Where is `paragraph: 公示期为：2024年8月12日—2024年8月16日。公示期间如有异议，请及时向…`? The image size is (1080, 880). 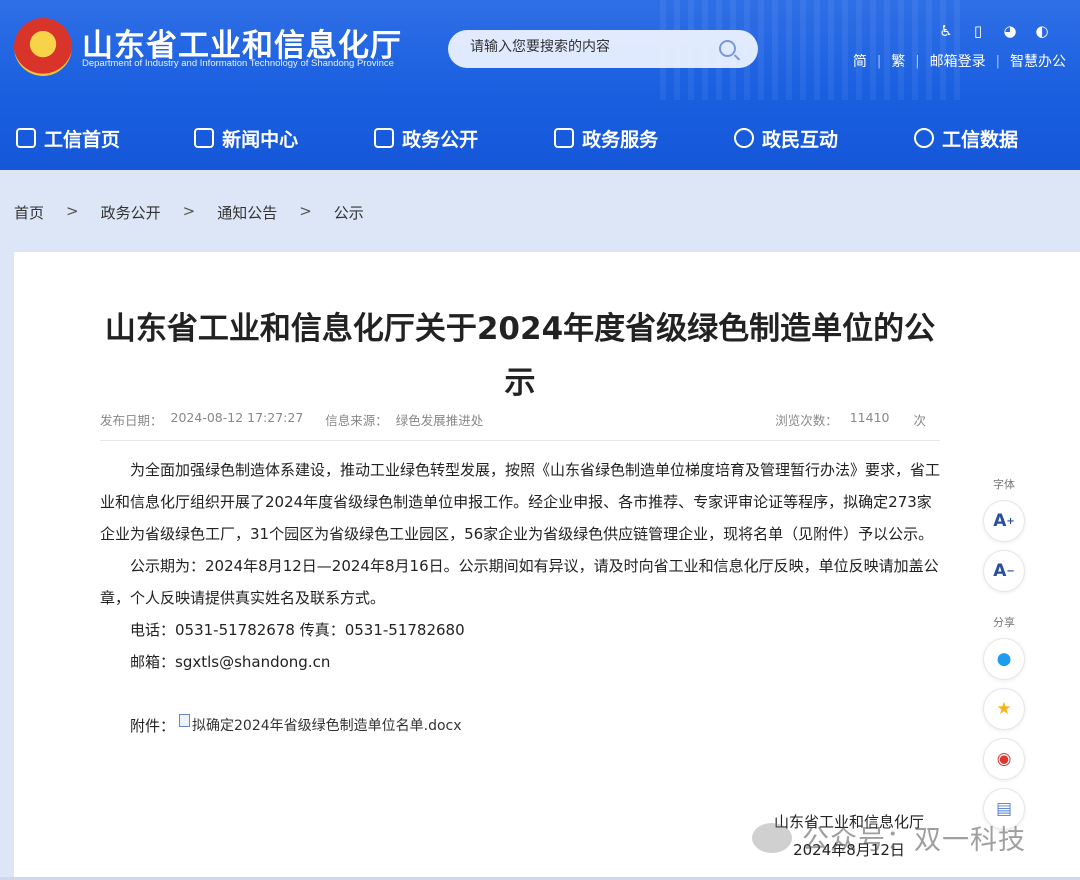
paragraph: 公示期为：2024年8月12日—2024年8月16日。公示期间如有异议，请及时向… is located at coordinates (519, 582).